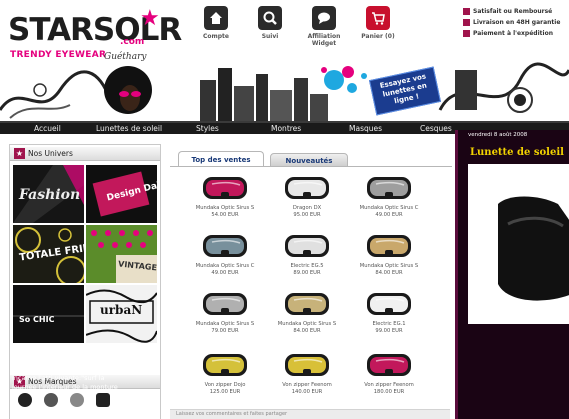  What do you see at coordinates (324, 18) in the screenshot?
I see `speech-bubble-icon` at bounding box center [324, 18].